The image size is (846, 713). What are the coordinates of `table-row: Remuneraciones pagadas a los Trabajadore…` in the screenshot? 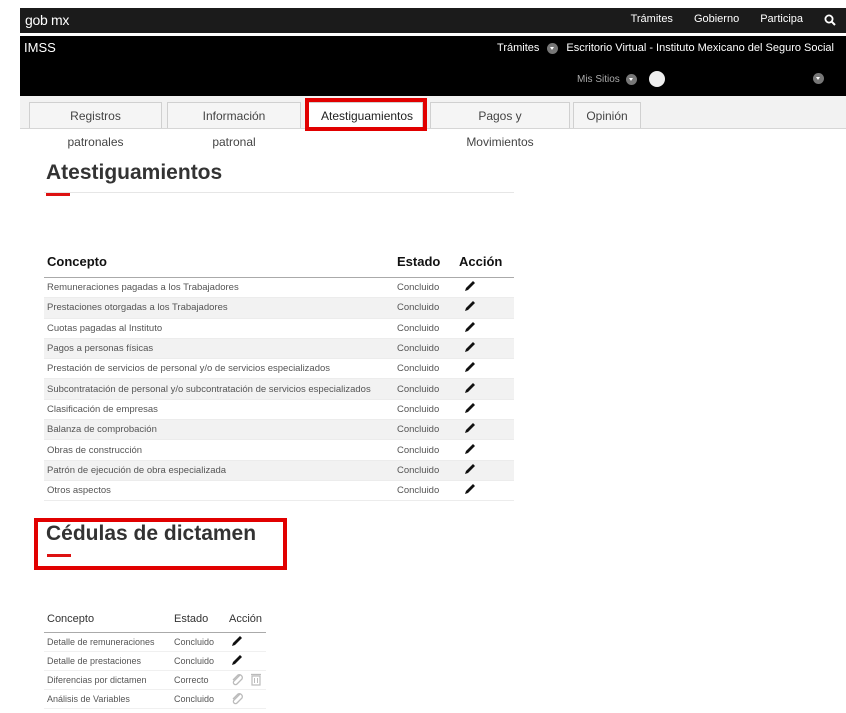 It's located at (279, 288).